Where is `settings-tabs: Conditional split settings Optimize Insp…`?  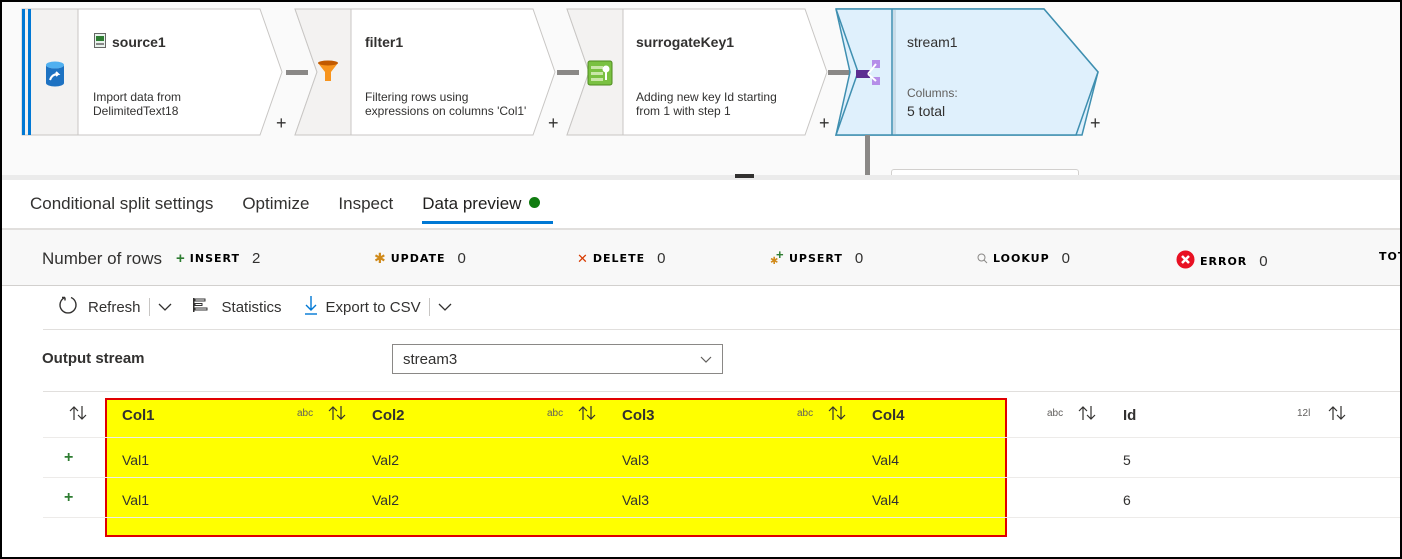 settings-tabs: Conditional split settings Optimize Insp… is located at coordinates (299, 209).